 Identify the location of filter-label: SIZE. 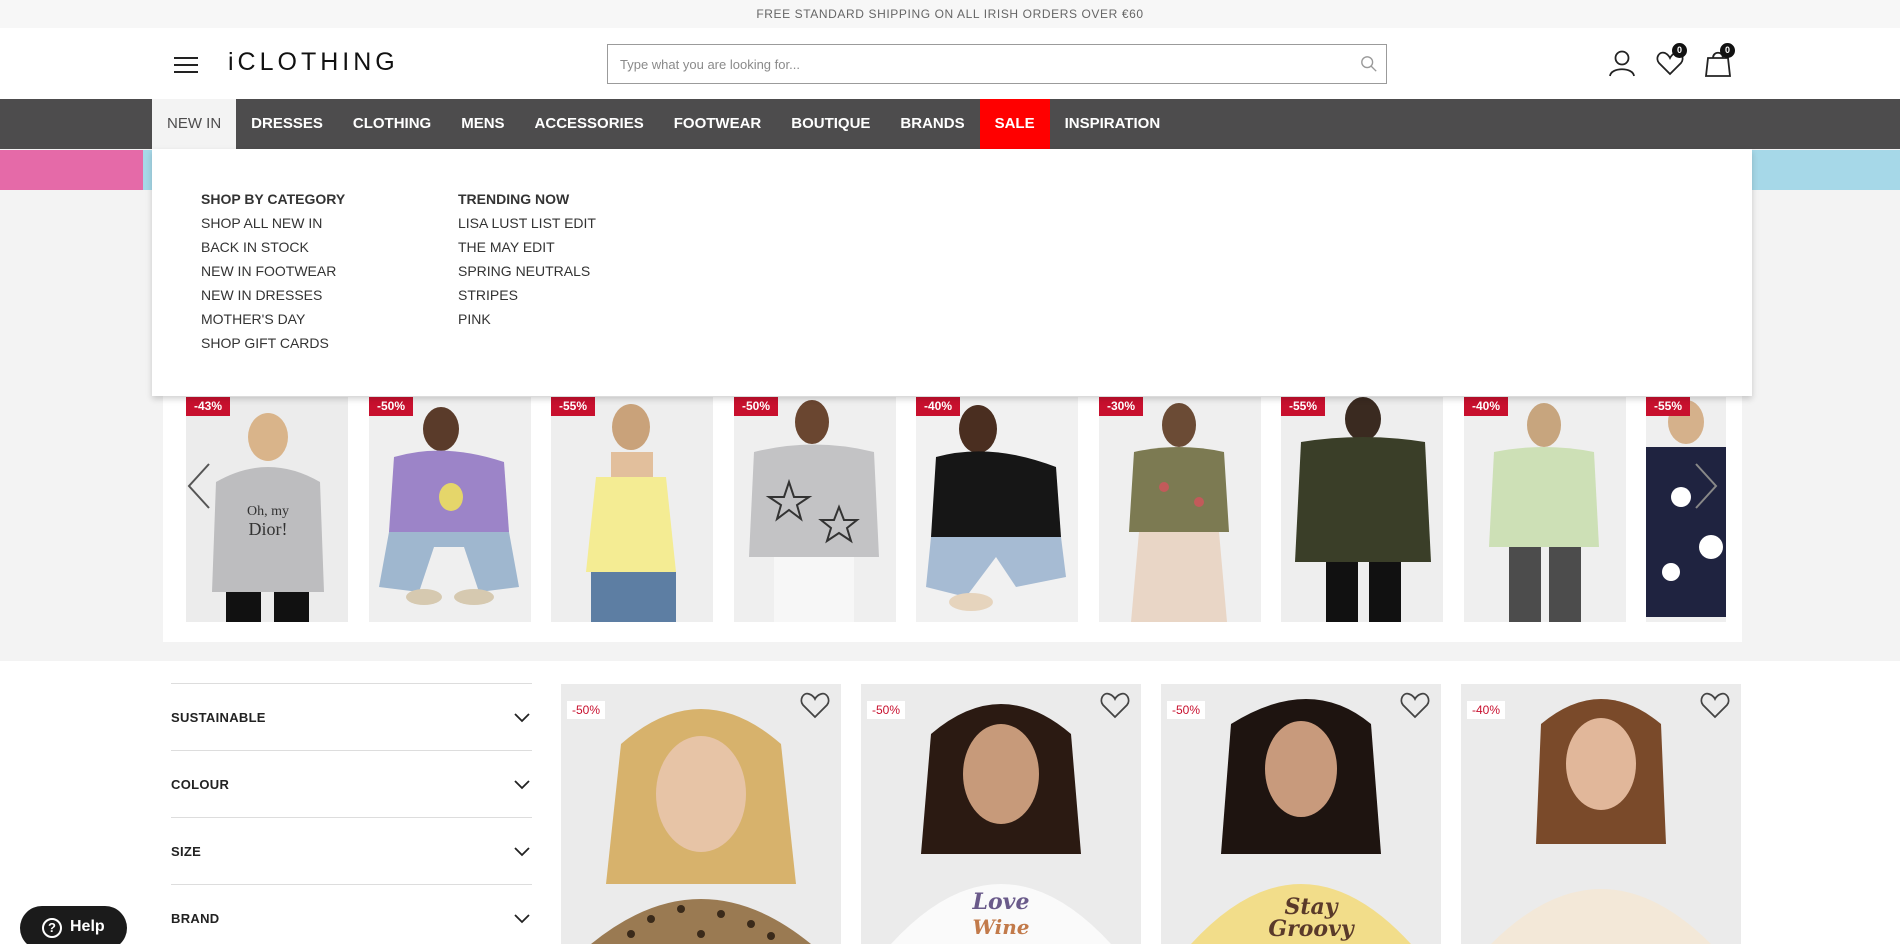
(186, 851).